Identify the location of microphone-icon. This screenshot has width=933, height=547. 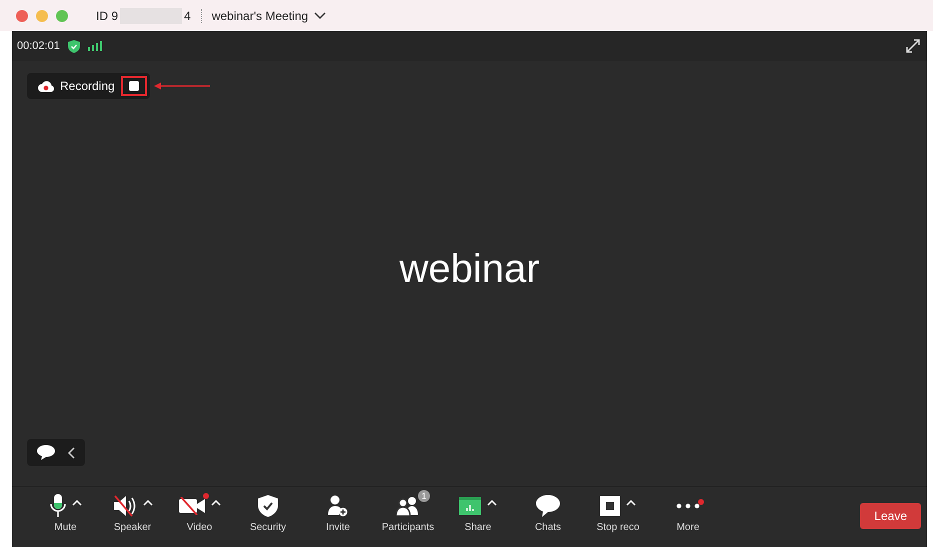
(58, 506).